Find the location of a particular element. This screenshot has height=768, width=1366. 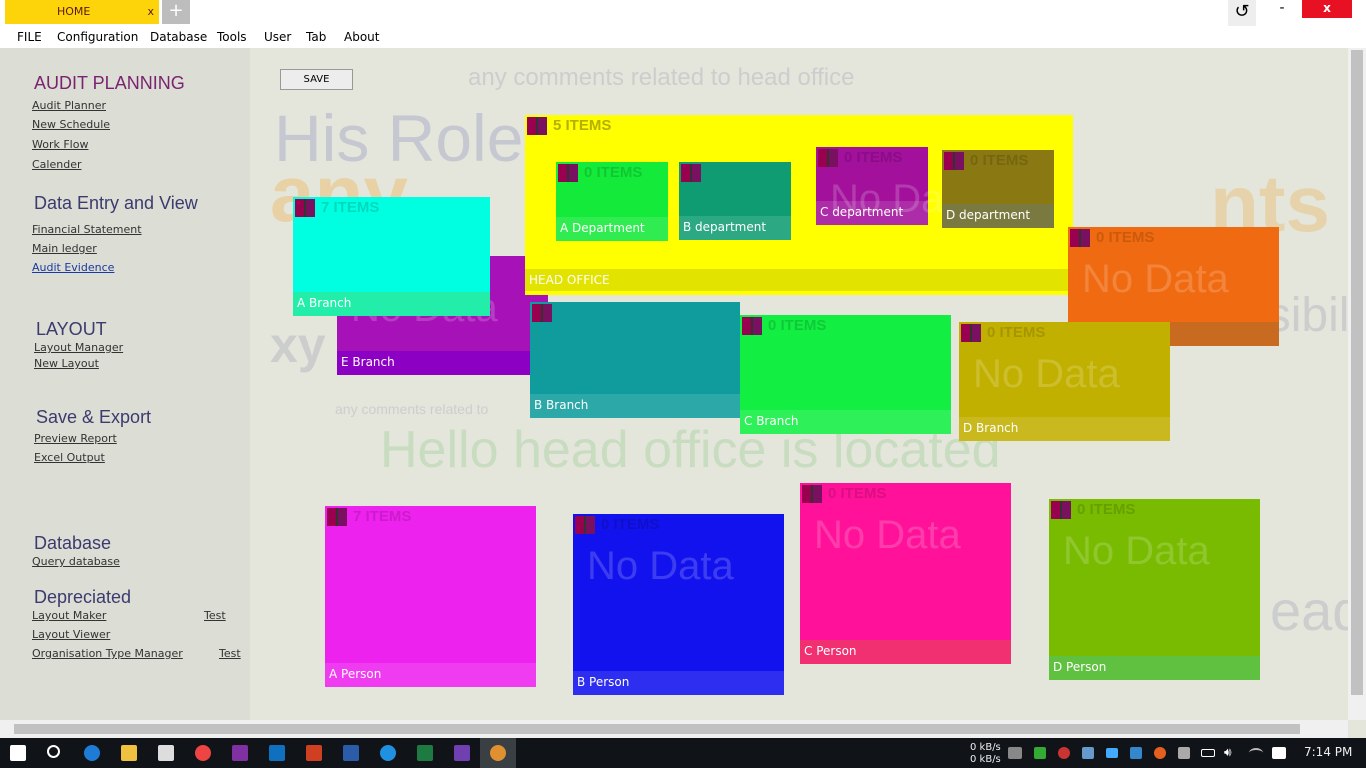

notifications-icon is located at coordinates (1279, 753).